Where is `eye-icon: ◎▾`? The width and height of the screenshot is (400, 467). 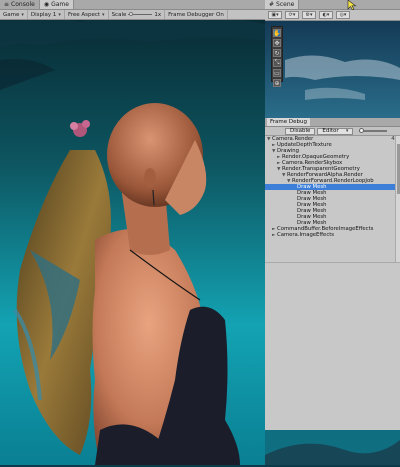 eye-icon: ◎▾ is located at coordinates (343, 15).